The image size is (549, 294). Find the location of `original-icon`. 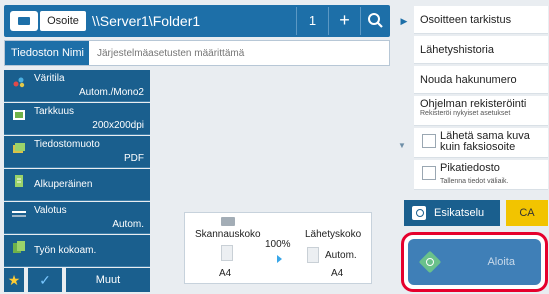

original-icon is located at coordinates (19, 181).